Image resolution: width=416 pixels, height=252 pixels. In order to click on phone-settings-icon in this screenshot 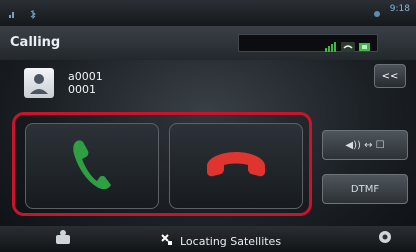, I will do `click(63, 239)`.